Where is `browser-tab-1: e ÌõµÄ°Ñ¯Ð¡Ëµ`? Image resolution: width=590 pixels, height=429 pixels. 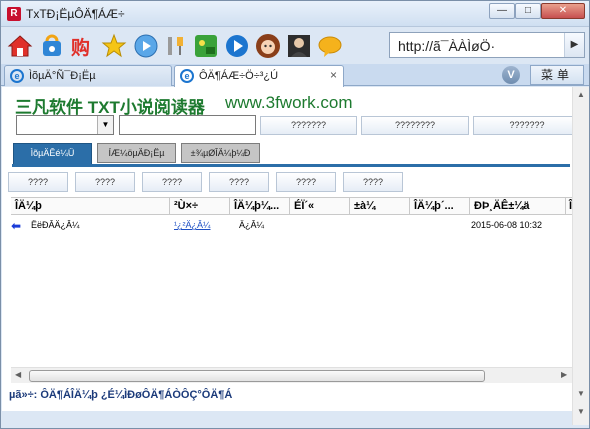 browser-tab-1: e ÌõµÄ°Ñ¯Ð¡Ëµ is located at coordinates (88, 75).